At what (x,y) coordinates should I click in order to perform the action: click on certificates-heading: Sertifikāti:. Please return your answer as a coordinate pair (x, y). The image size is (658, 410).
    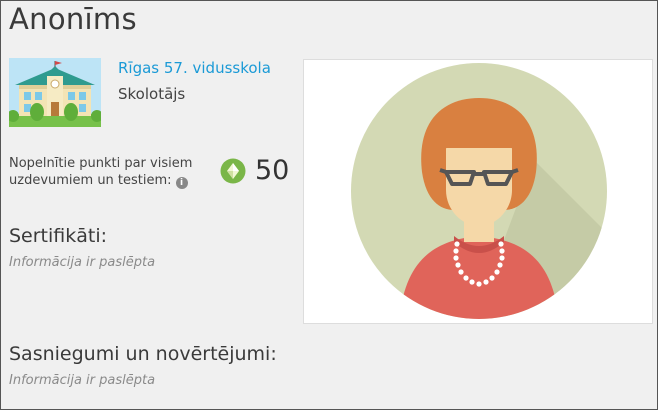
    Looking at the image, I should click on (58, 236).